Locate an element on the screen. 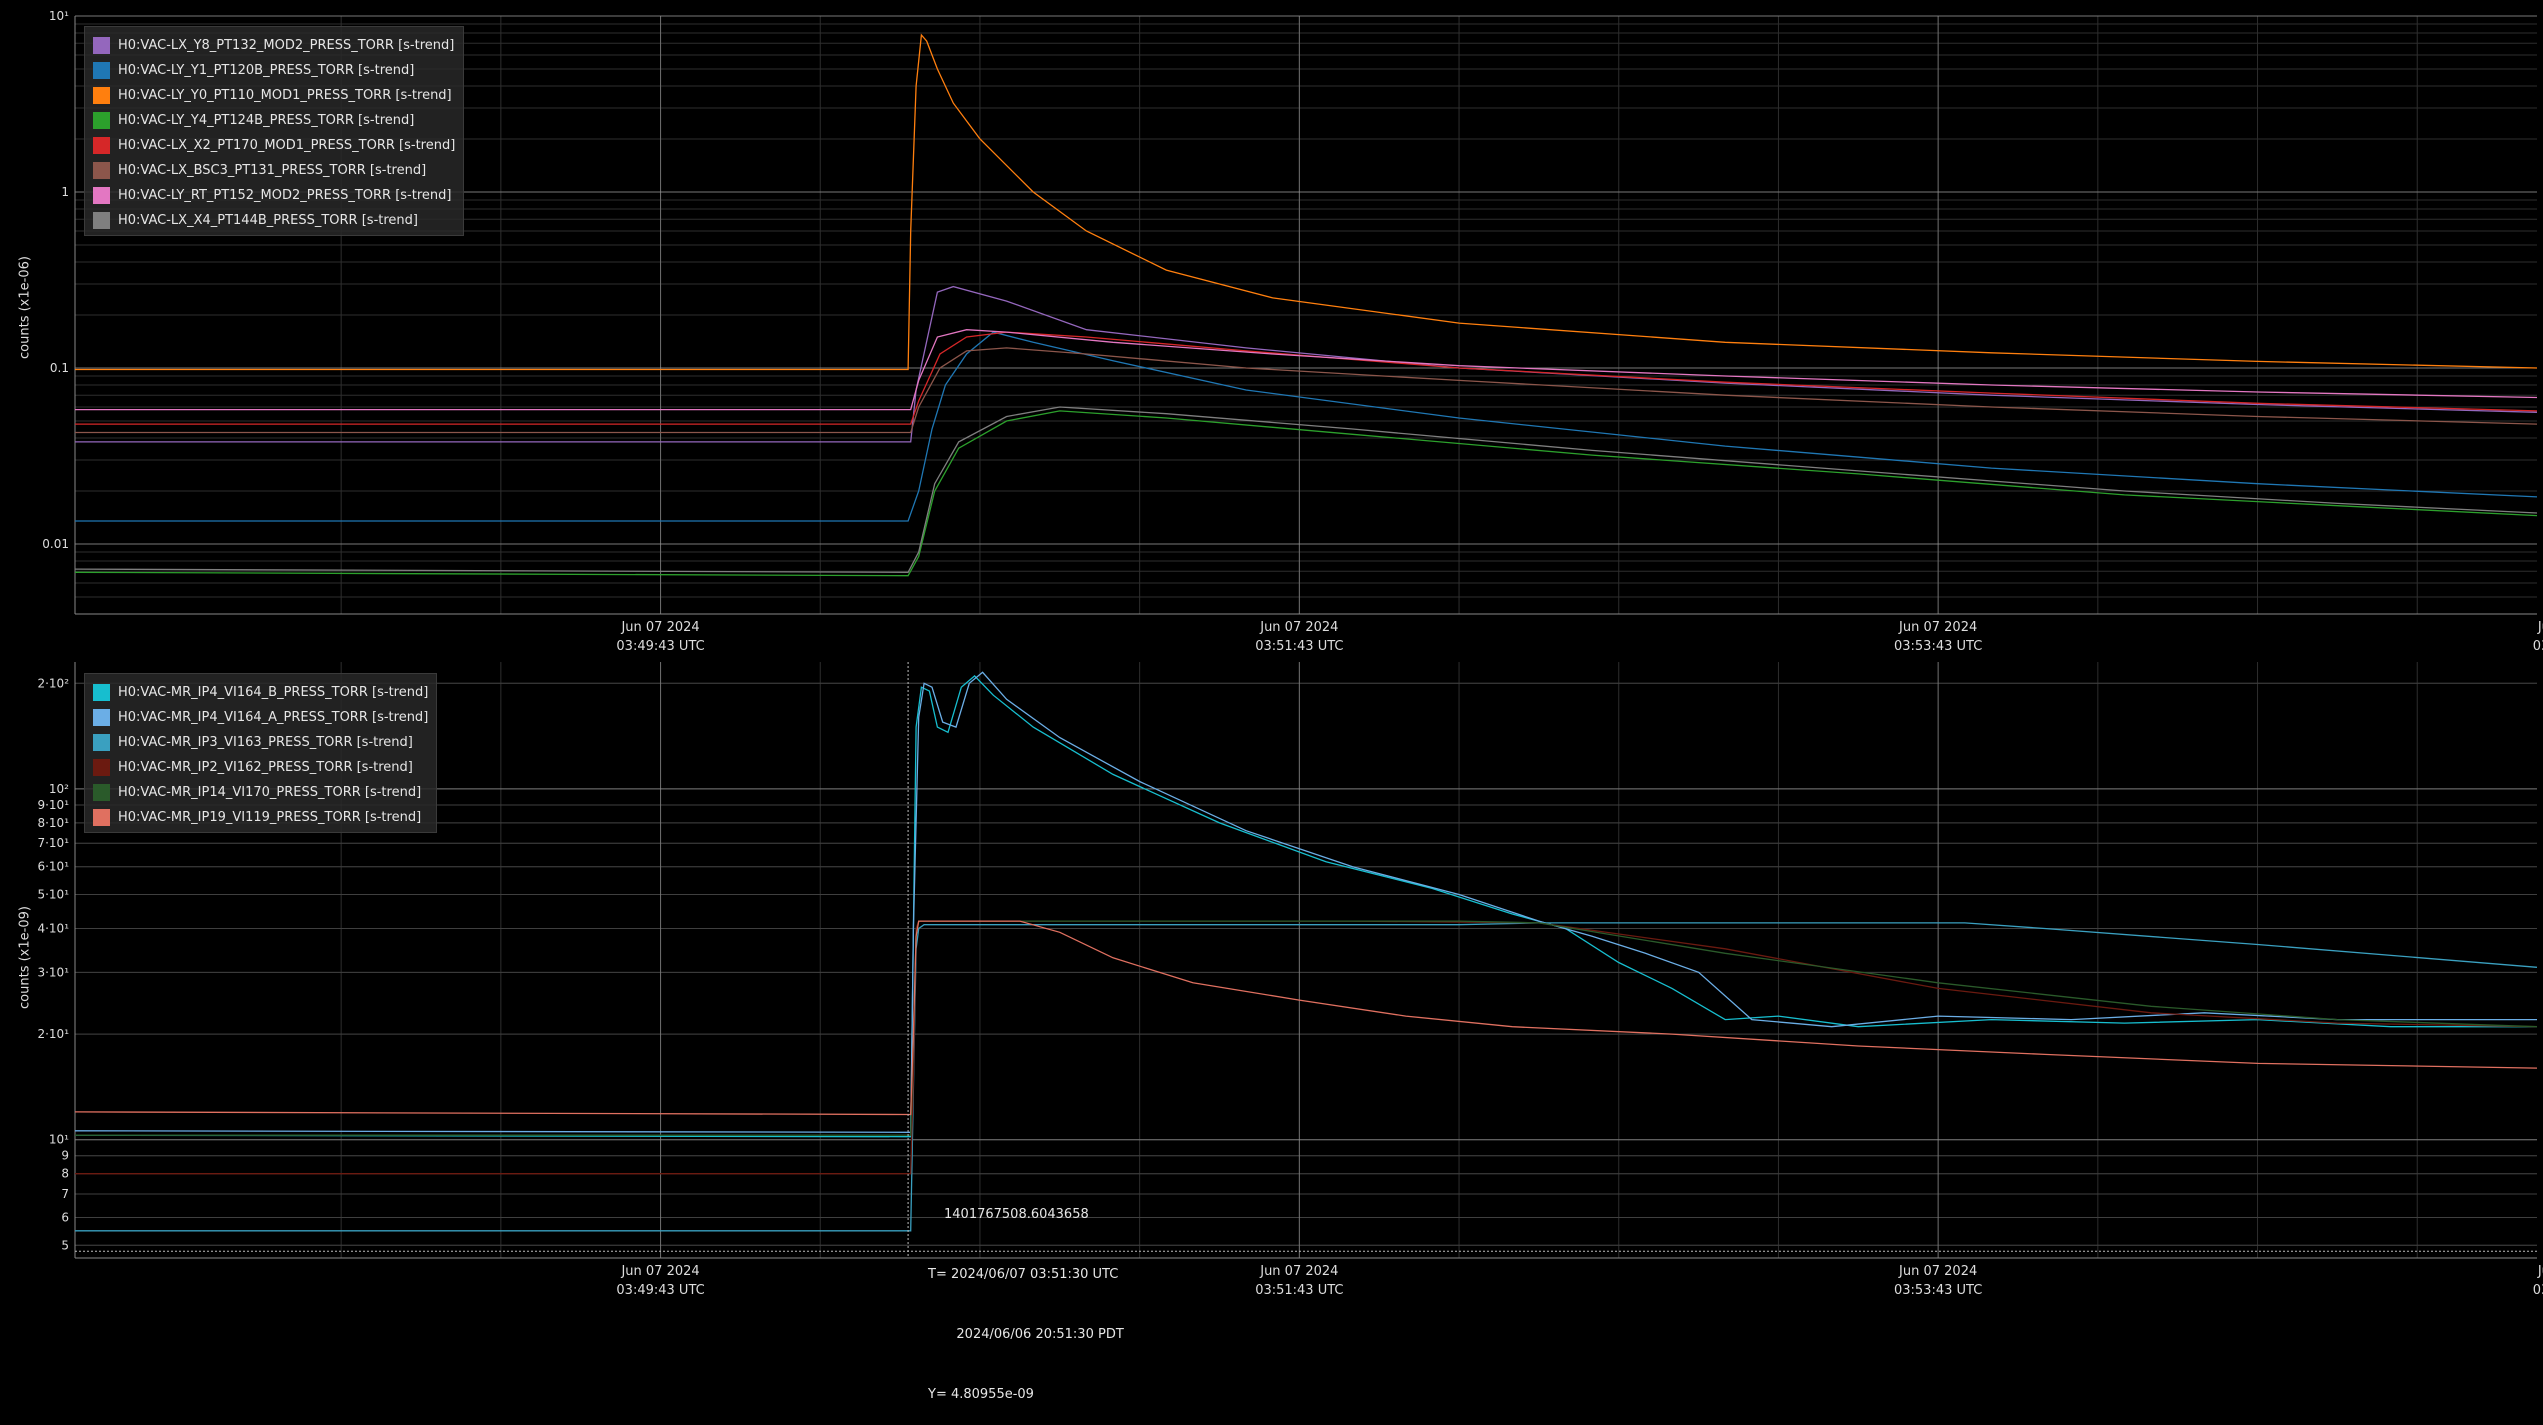  y-tick-label: 10² is located at coordinates (59, 789).